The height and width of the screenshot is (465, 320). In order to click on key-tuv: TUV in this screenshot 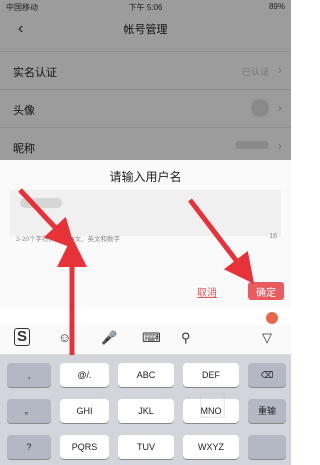, I will do `click(146, 447)`.